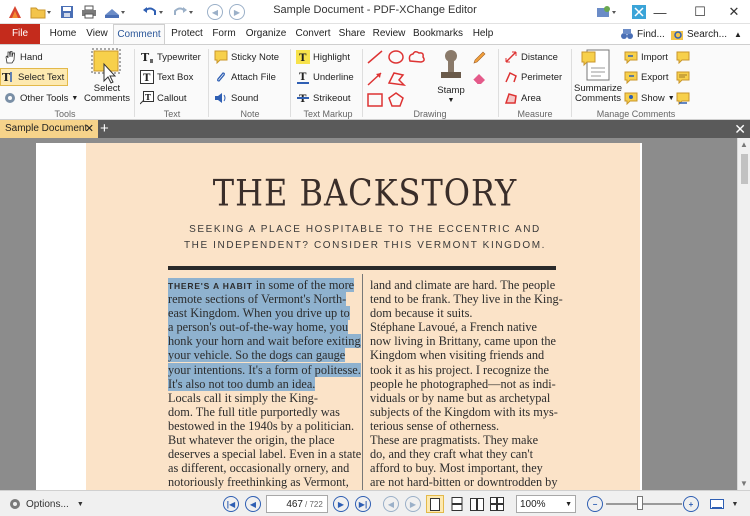 The image size is (750, 516). What do you see at coordinates (546, 504) in the screenshot?
I see `zoom-select: 100% ▼` at bounding box center [546, 504].